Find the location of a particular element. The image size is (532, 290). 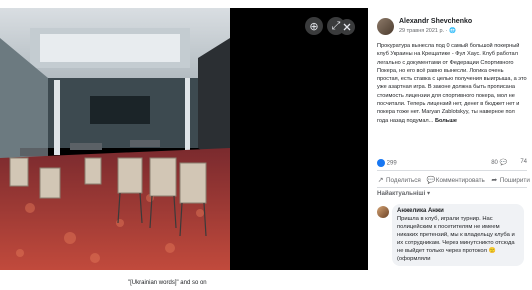

reactions-count: 299 is located at coordinates (392, 164).